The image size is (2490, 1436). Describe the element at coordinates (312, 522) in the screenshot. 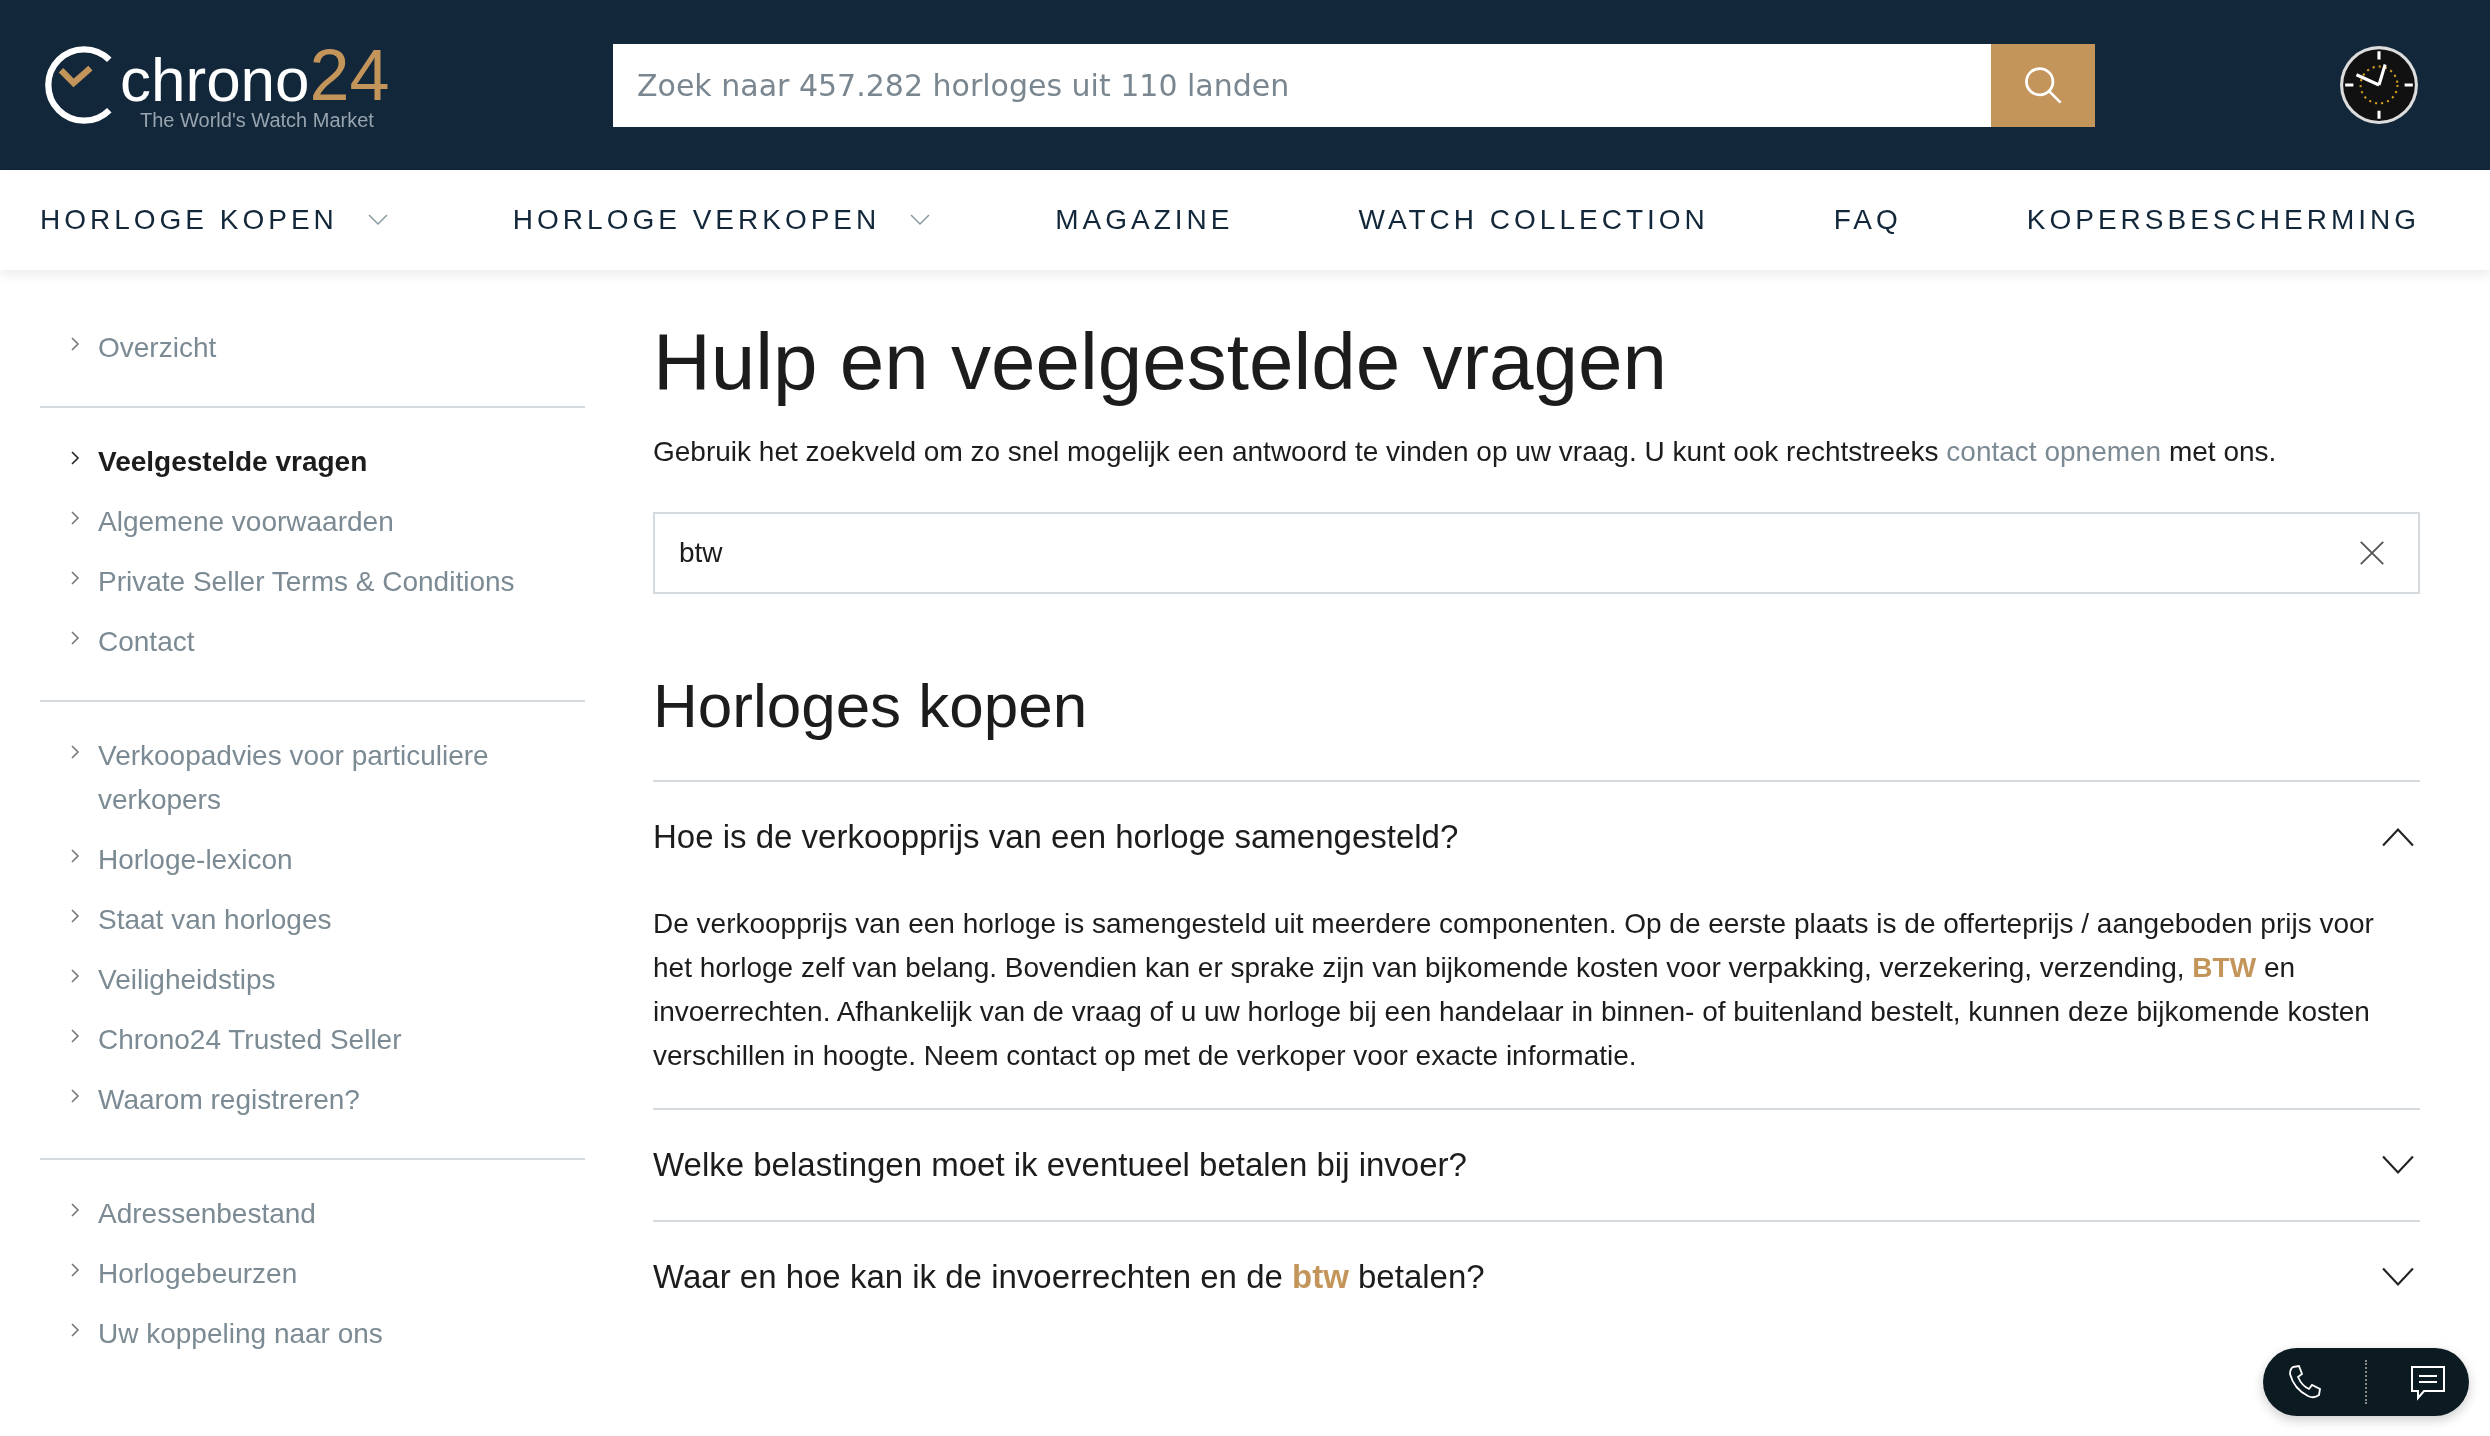

I see `sidebar-item: Algemene voorwaarden` at that location.